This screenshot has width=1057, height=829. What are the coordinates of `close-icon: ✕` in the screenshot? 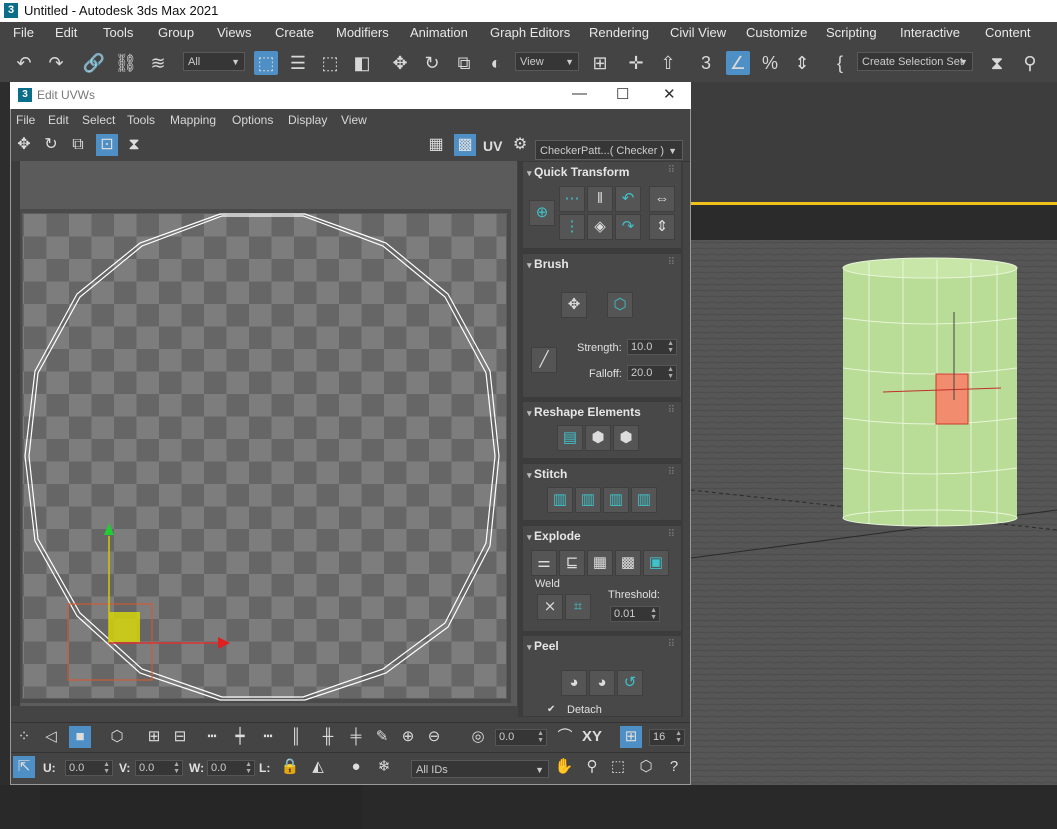 It's located at (669, 94).